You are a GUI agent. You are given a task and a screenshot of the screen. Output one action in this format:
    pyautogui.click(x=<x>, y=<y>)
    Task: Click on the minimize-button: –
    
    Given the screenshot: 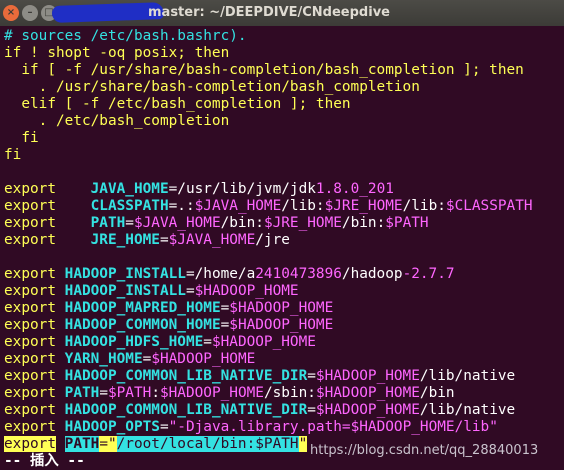 What is the action you would take?
    pyautogui.click(x=30, y=13)
    